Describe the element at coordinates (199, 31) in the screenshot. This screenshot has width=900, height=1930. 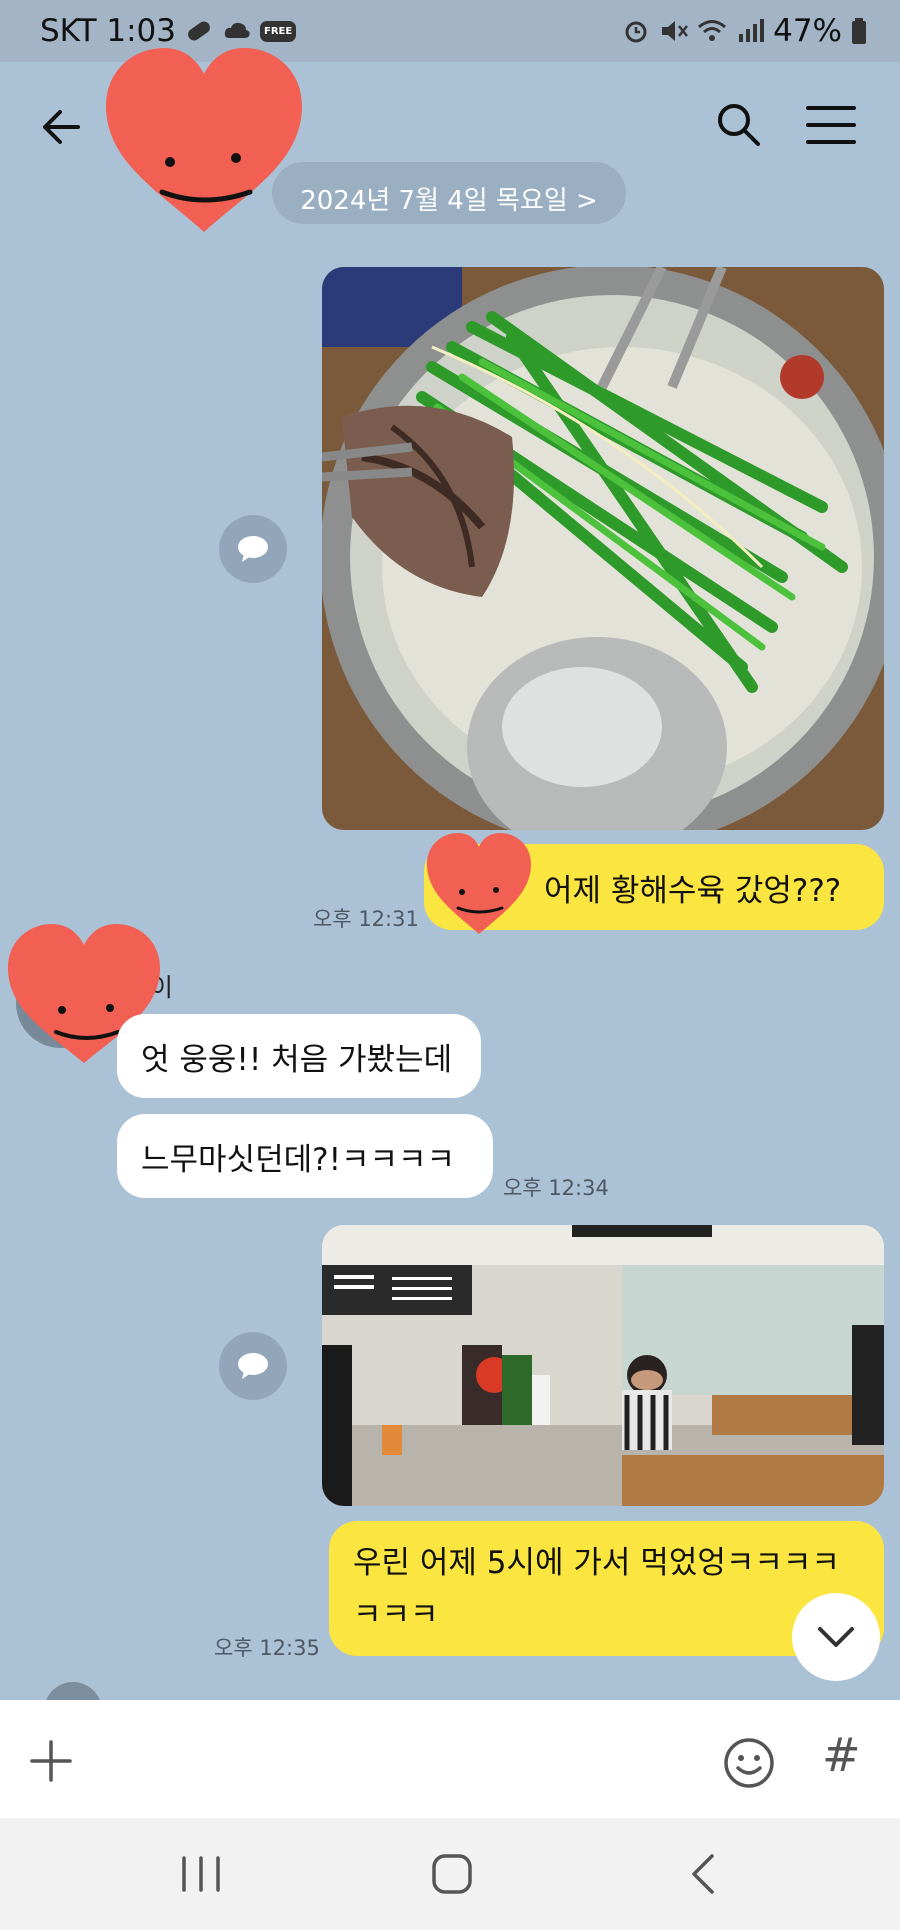
I see `pill-icon` at that location.